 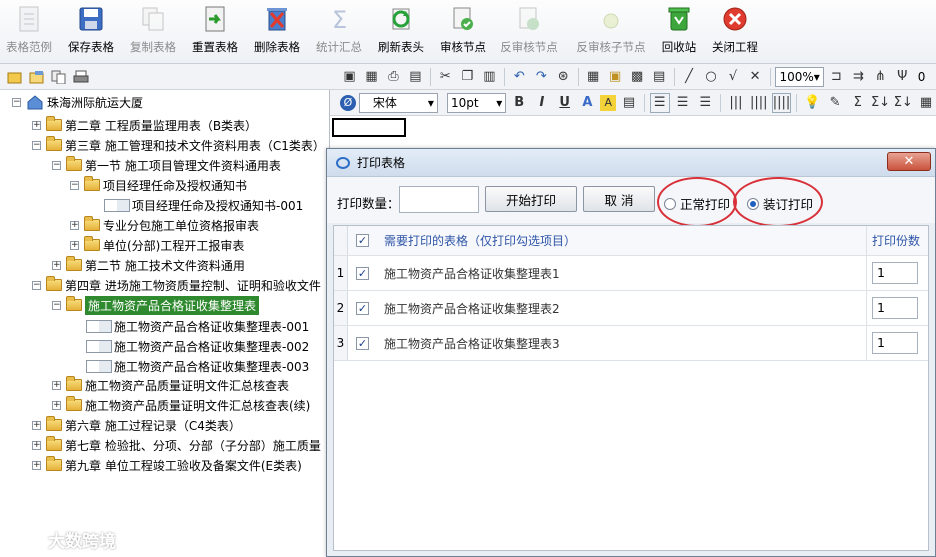 I want to click on start-print-button: 开始打印, so click(x=531, y=199).